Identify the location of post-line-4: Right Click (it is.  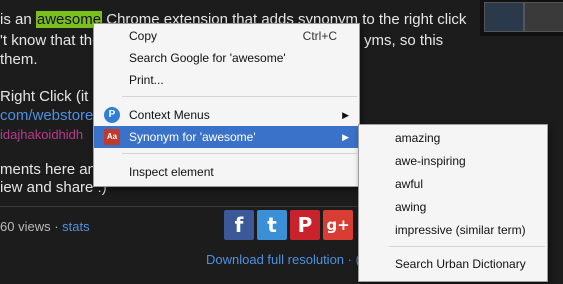
(52, 96).